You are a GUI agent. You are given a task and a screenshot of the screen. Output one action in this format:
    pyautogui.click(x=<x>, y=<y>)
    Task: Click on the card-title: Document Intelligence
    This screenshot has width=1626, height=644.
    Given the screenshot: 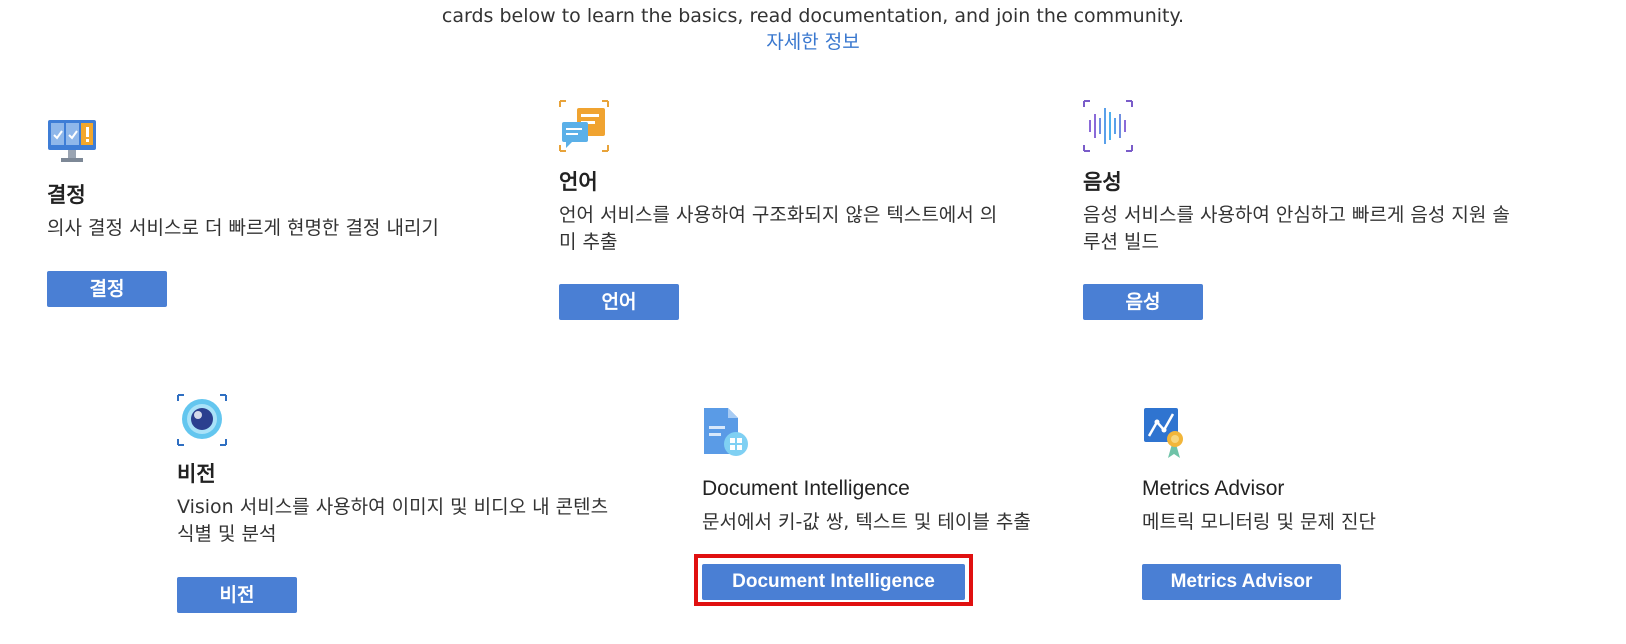 What is the action you would take?
    pyautogui.click(x=806, y=488)
    